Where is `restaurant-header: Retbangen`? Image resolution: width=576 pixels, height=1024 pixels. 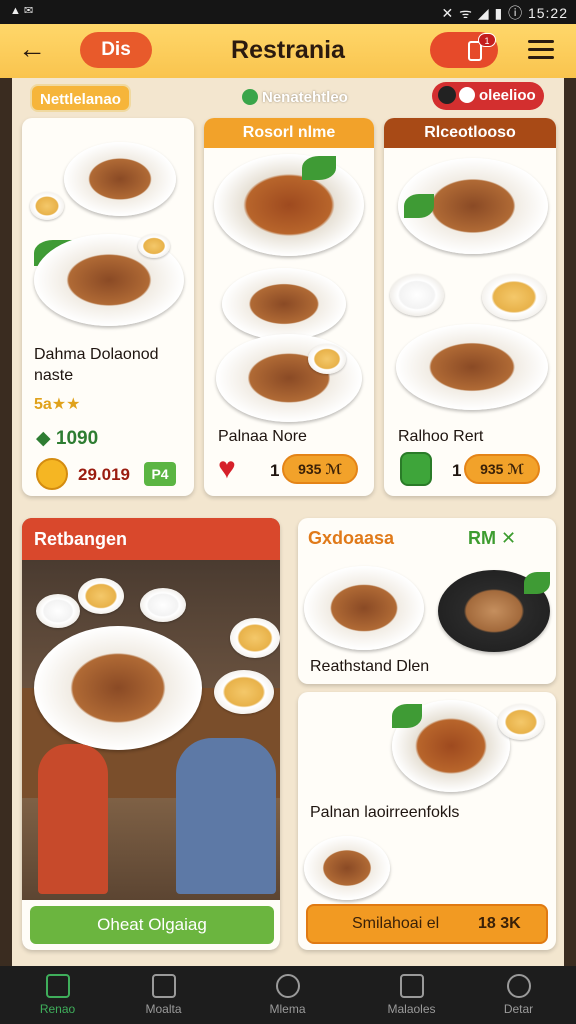 restaurant-header: Retbangen is located at coordinates (151, 539).